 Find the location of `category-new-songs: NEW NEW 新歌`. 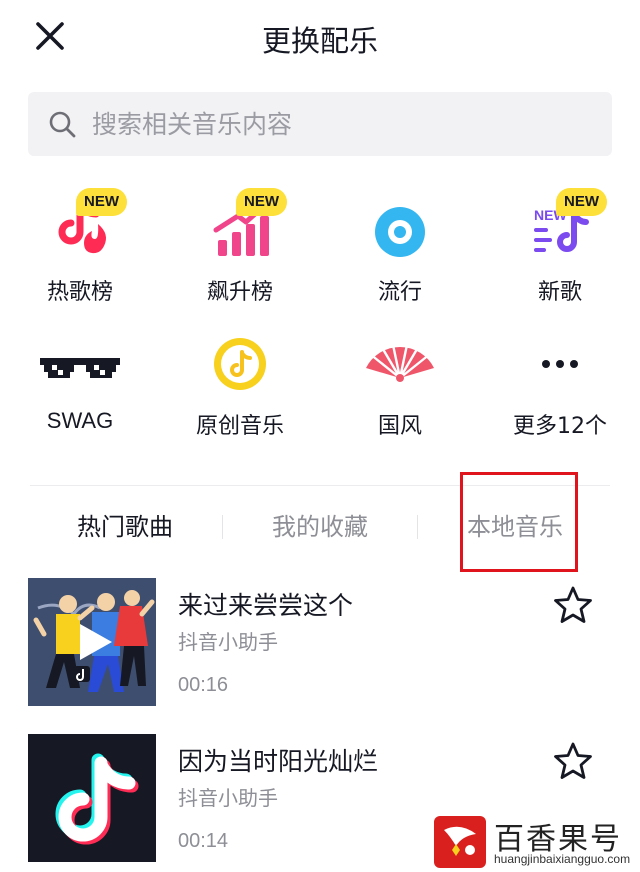

category-new-songs: NEW NEW 新歌 is located at coordinates (560, 248).